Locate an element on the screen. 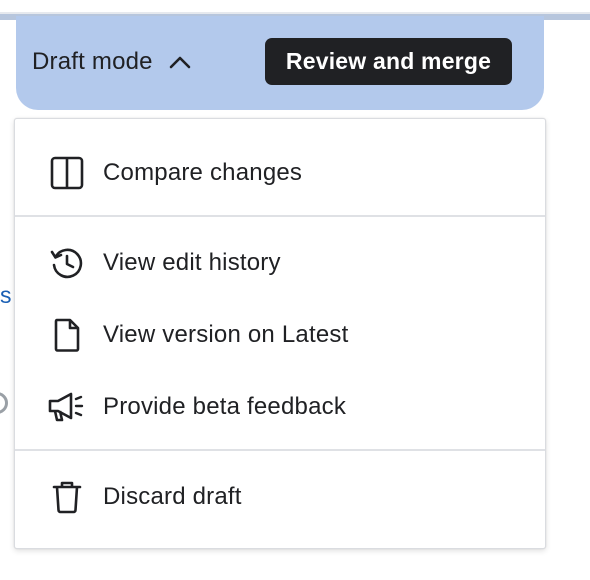 This screenshot has width=590, height=580. menu-item-label: Compare changes is located at coordinates (203, 172).